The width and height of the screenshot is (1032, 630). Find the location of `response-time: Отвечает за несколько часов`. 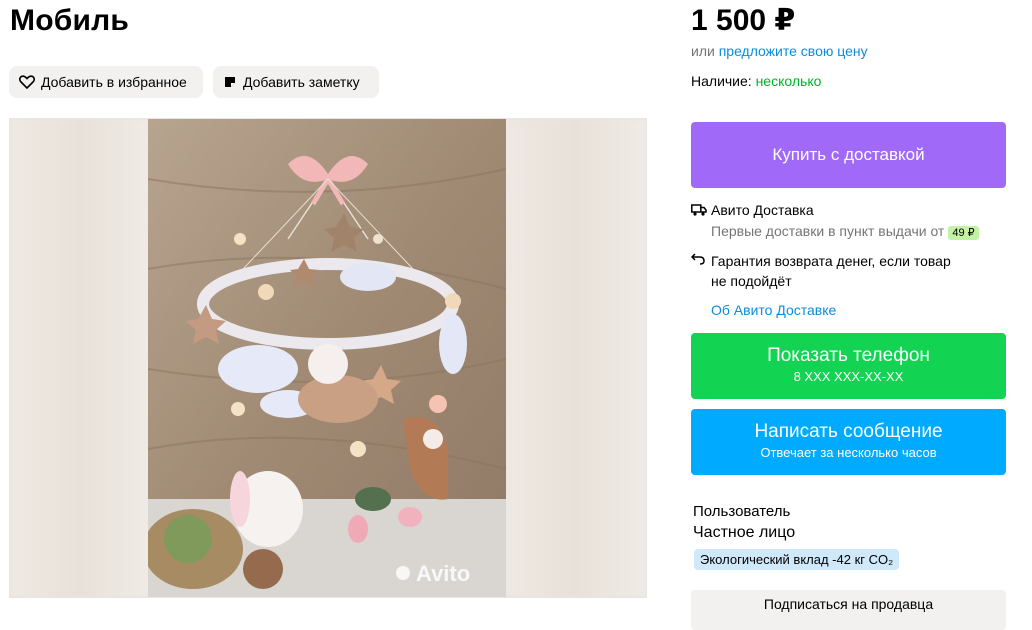

response-time: Отвечает за несколько часов is located at coordinates (848, 452).